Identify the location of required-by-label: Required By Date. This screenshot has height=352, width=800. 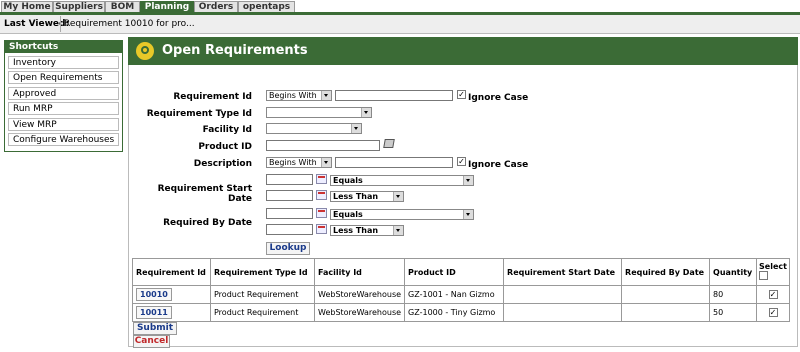
(207, 223).